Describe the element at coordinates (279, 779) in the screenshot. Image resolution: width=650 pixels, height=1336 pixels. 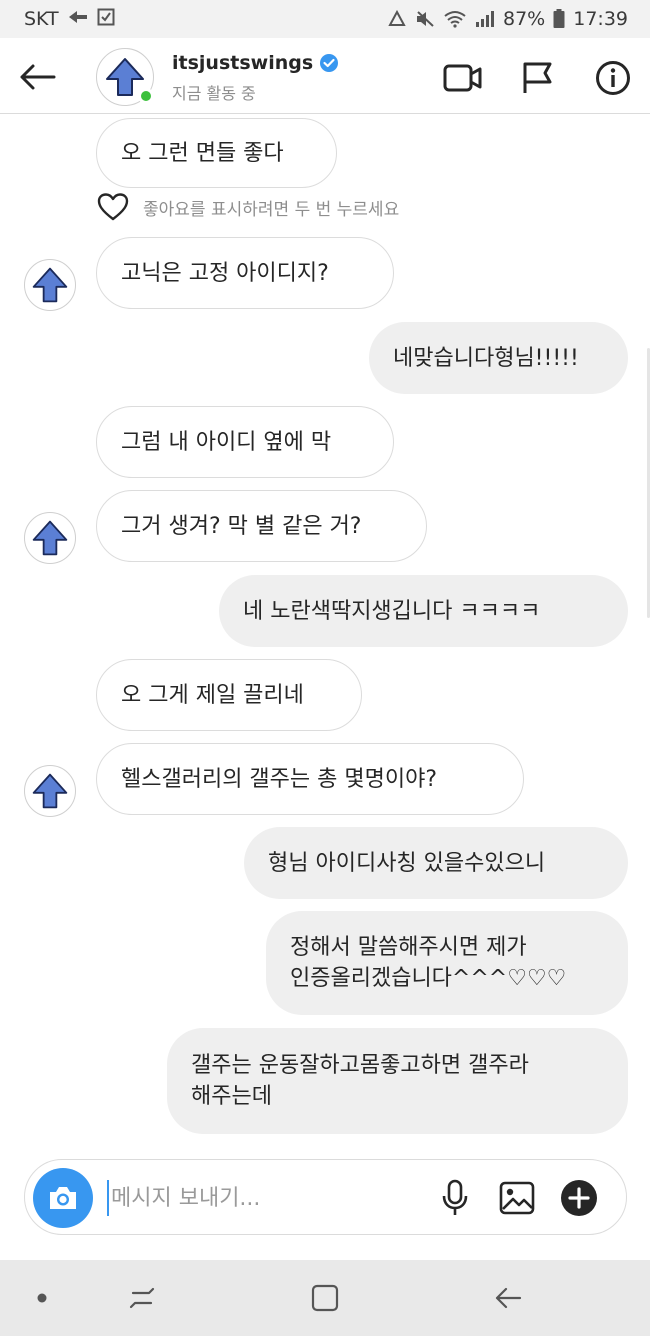
I see `message-text: 헬스갤러리의 갤주는 총 몇명이야?` at that location.